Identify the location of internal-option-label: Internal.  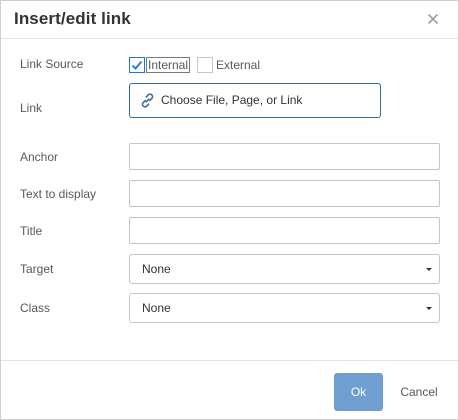
(168, 65).